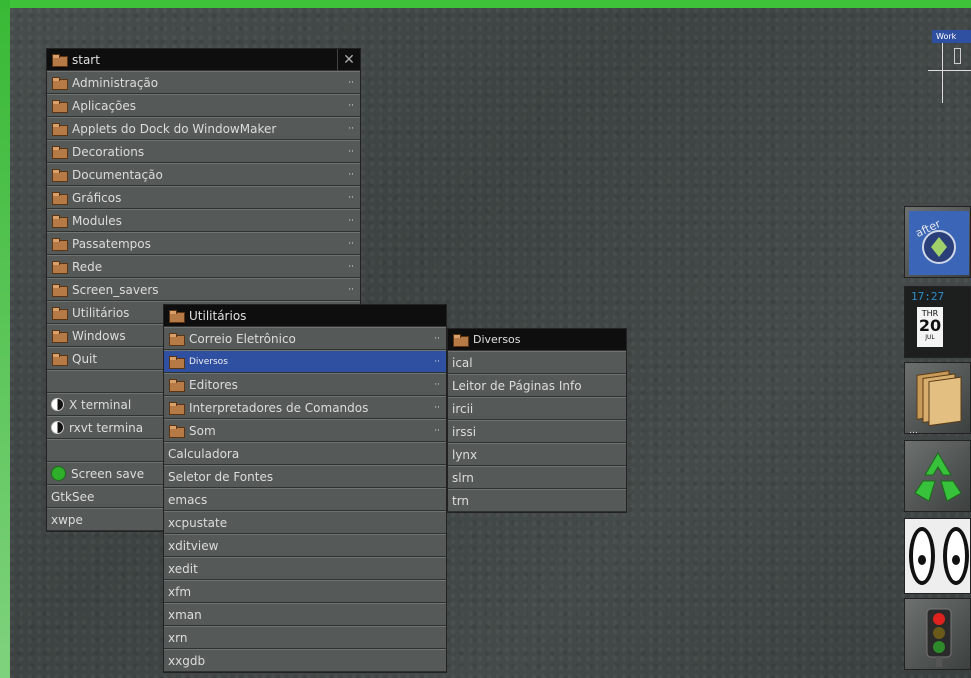 The width and height of the screenshot is (971, 678). What do you see at coordinates (305, 407) in the screenshot?
I see `menu-item-interpretadores: Interpretadores de Comandos ··` at bounding box center [305, 407].